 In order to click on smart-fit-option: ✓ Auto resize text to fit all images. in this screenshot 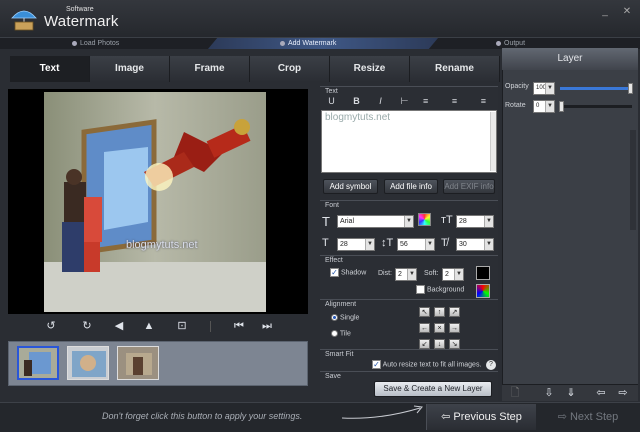, I will do `click(426, 364)`.